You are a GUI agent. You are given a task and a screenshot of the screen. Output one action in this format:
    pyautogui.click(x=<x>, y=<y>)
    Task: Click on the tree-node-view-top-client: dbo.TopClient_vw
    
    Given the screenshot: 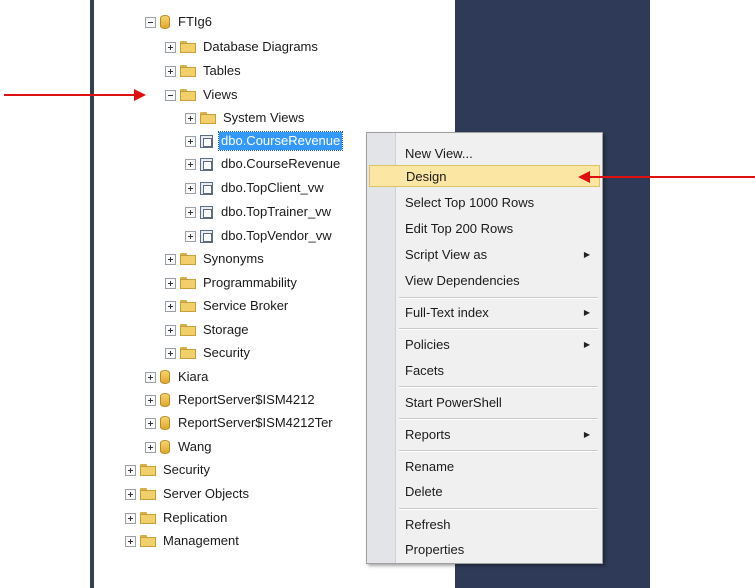 What is the action you would take?
    pyautogui.click(x=255, y=188)
    